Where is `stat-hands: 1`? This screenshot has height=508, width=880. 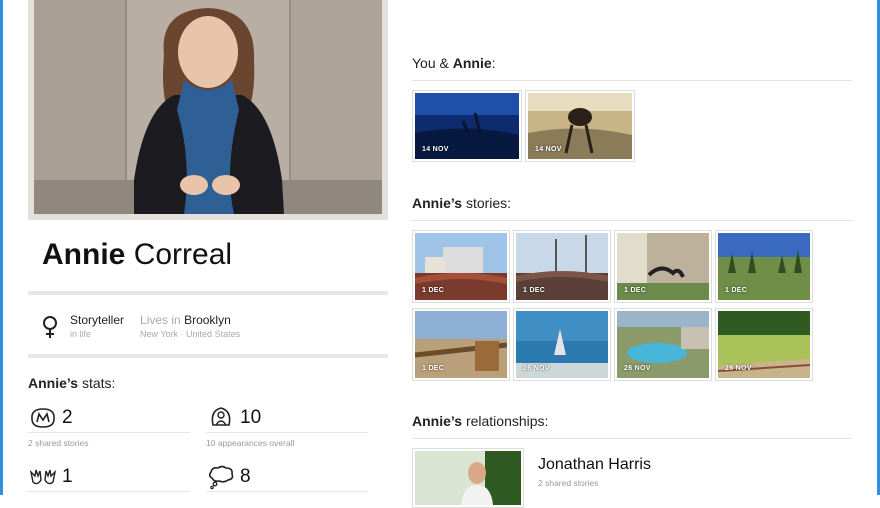
stat-hands: 1 is located at coordinates (109, 480).